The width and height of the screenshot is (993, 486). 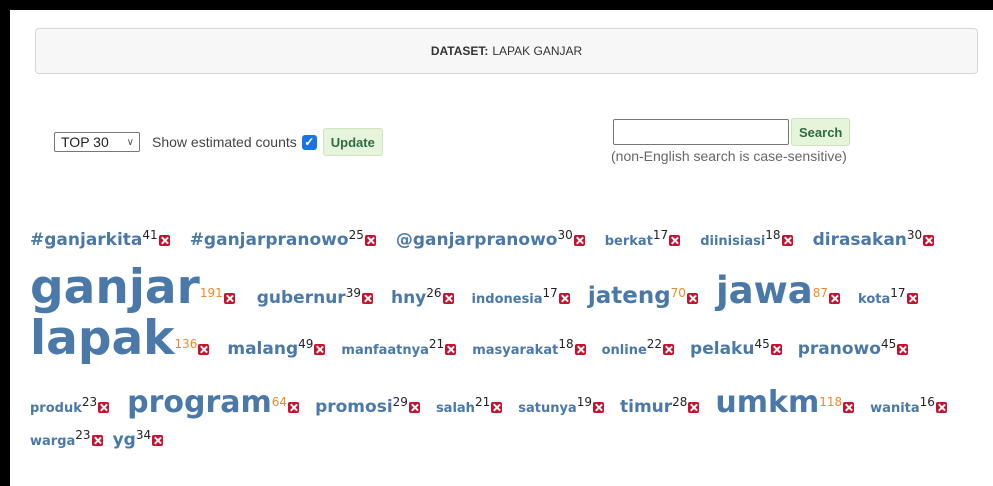 I want to click on cloud-word: malang, so click(x=262, y=349).